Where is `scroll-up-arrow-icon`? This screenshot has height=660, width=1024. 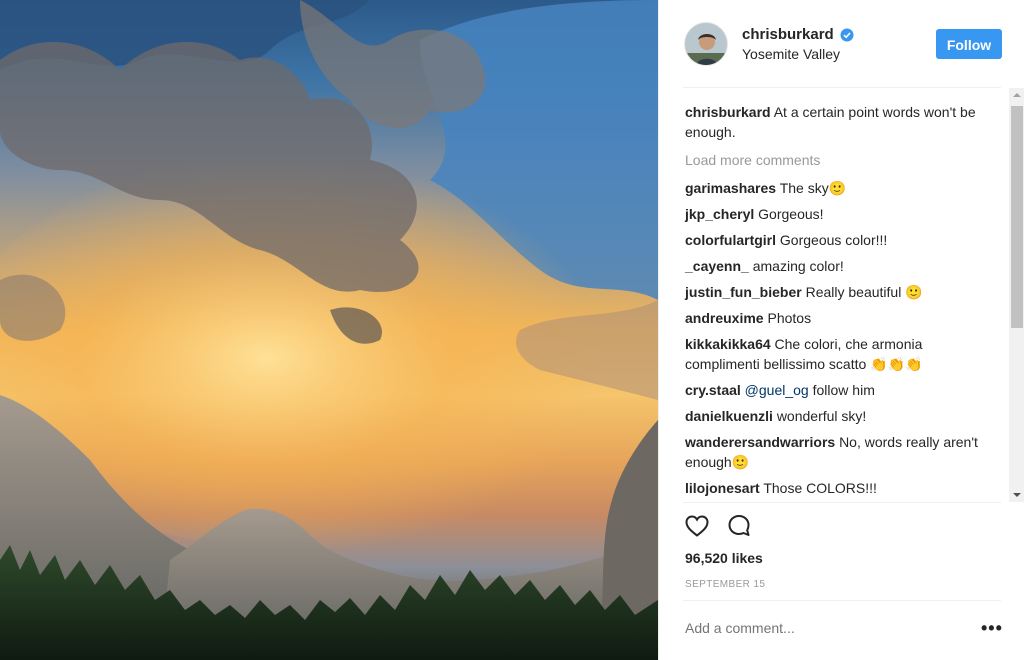 scroll-up-arrow-icon is located at coordinates (1016, 95).